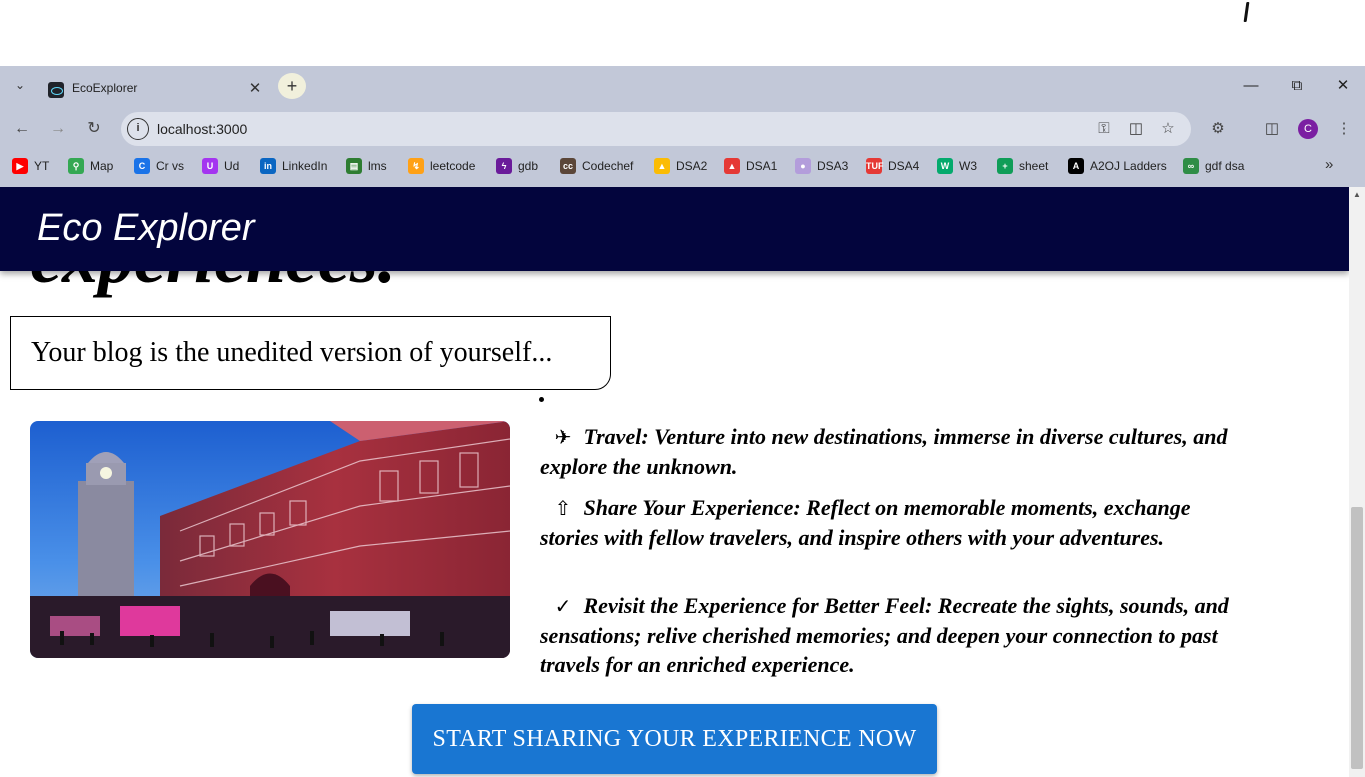  I want to click on key-icon: ⚿, so click(1104, 129).